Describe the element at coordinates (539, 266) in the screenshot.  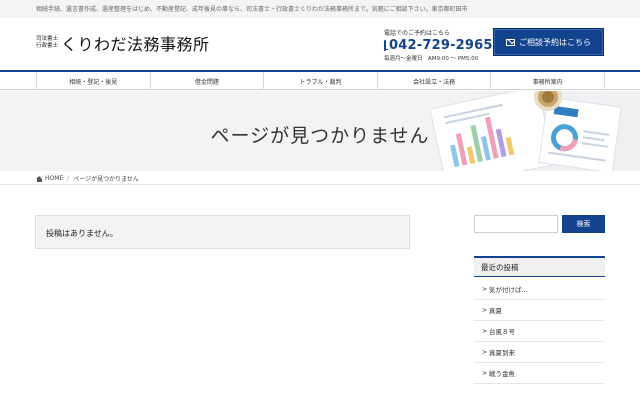
I see `recent-posts-heading: 最近の投稿` at that location.